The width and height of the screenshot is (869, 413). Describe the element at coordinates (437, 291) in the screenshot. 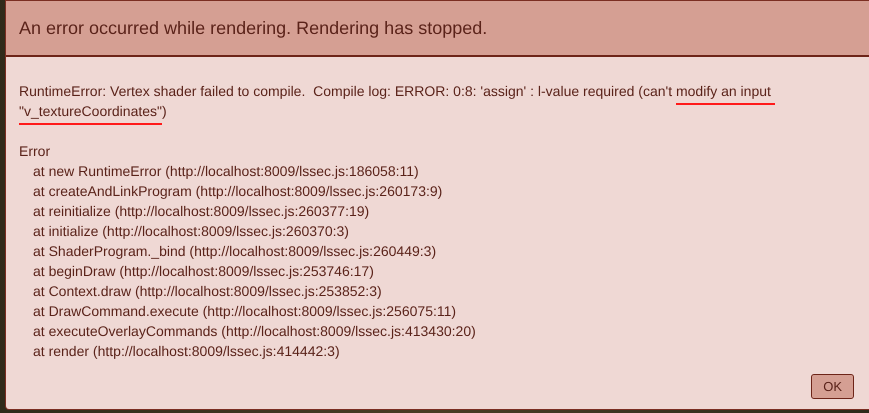

I see `stack-frame: at Context.draw (http://localhost:8009/lssec.js:253852:3)` at that location.